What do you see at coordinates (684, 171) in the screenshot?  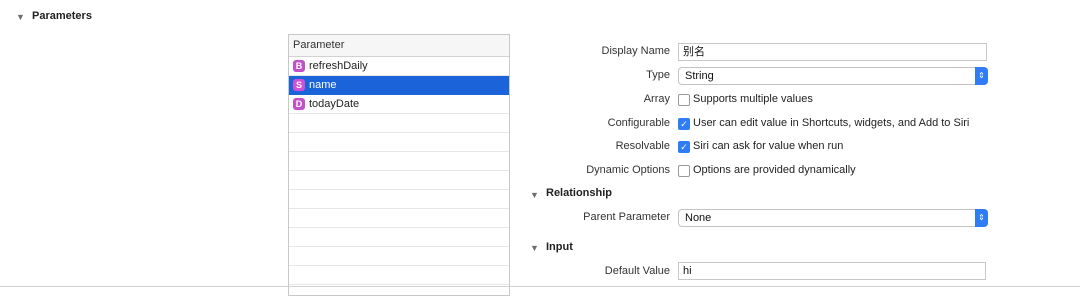 I see `dynamic-options-checkbox` at bounding box center [684, 171].